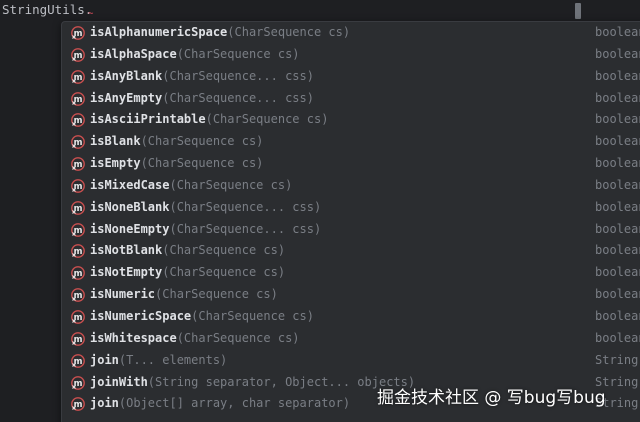 The width and height of the screenshot is (640, 422). I want to click on method-name: isNoneEmpty, so click(130, 228).